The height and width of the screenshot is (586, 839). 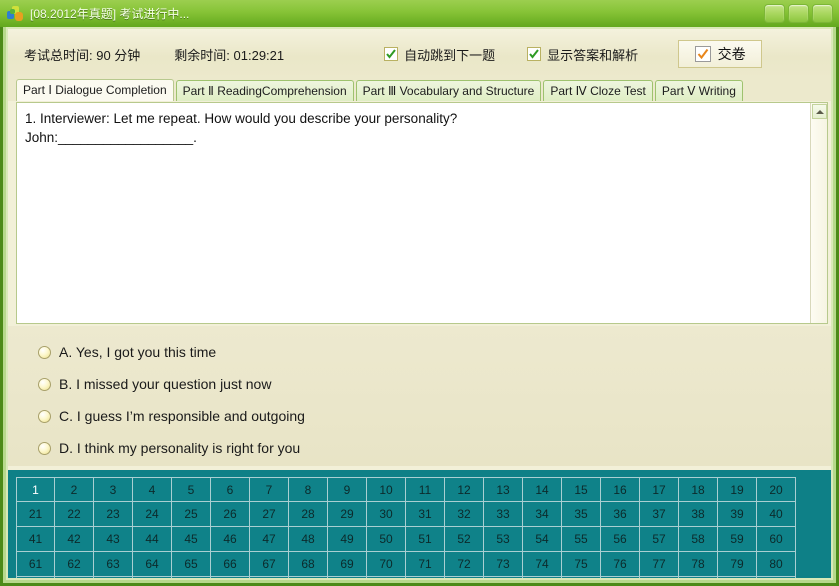 What do you see at coordinates (439, 54) in the screenshot?
I see `auto-next-checkbox: 自动跳到下一题` at bounding box center [439, 54].